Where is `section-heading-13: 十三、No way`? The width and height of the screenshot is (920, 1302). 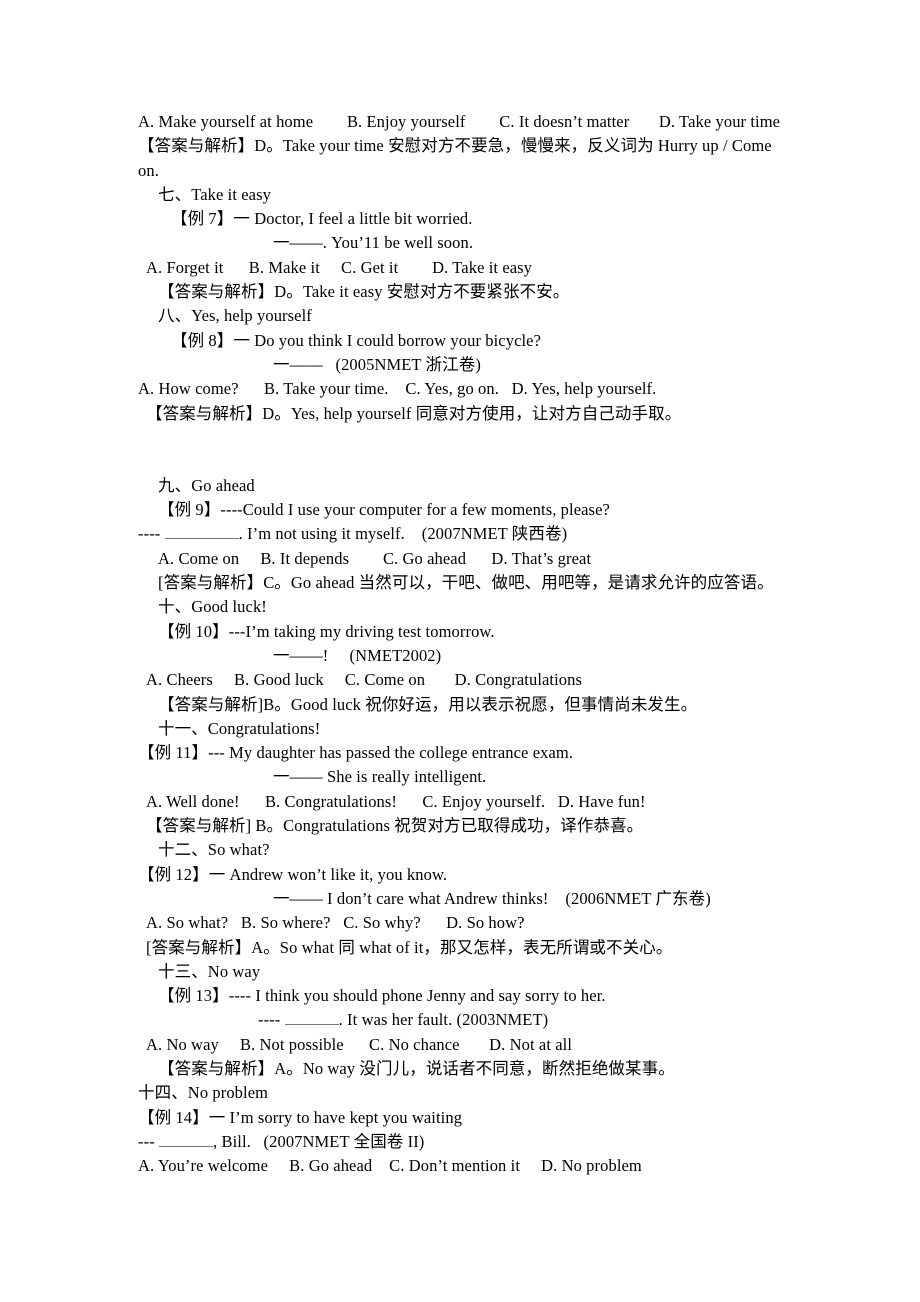 section-heading-13: 十三、No way is located at coordinates (209, 971).